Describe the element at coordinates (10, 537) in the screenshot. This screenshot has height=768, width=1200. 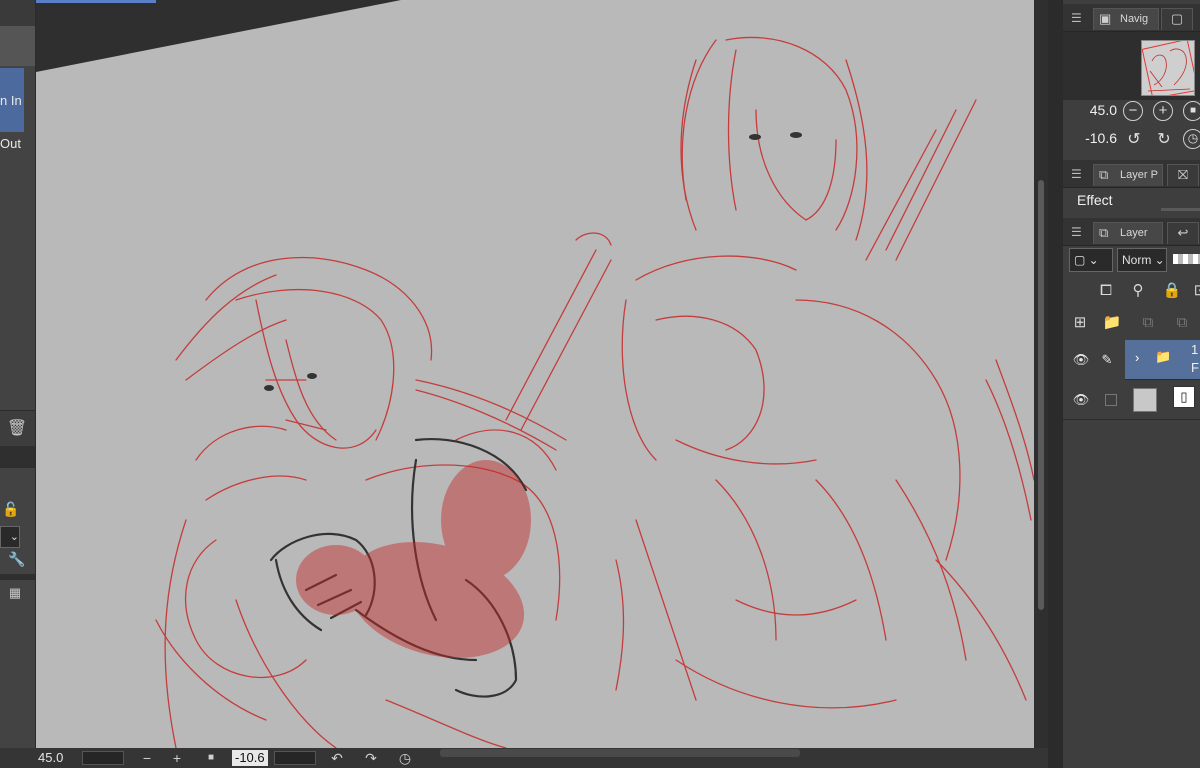
I see `left-dropdown: ⌄` at that location.